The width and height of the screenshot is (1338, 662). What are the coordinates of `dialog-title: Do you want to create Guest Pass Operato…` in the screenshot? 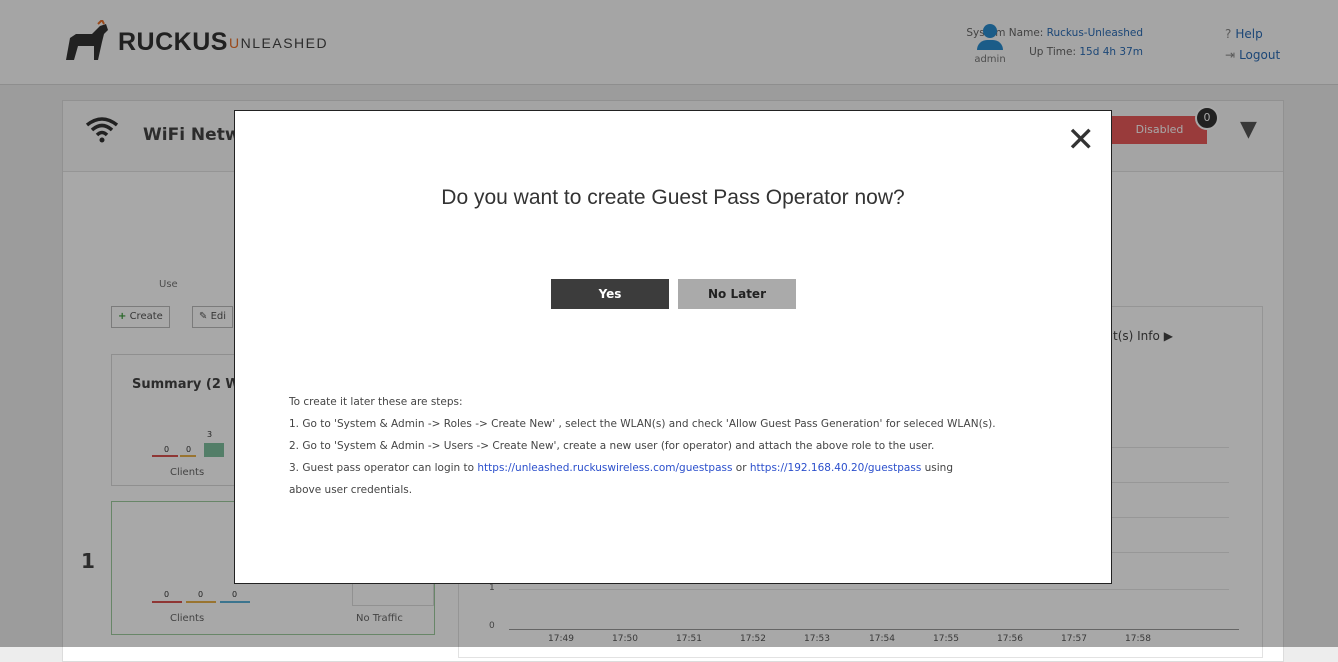 It's located at (673, 197).